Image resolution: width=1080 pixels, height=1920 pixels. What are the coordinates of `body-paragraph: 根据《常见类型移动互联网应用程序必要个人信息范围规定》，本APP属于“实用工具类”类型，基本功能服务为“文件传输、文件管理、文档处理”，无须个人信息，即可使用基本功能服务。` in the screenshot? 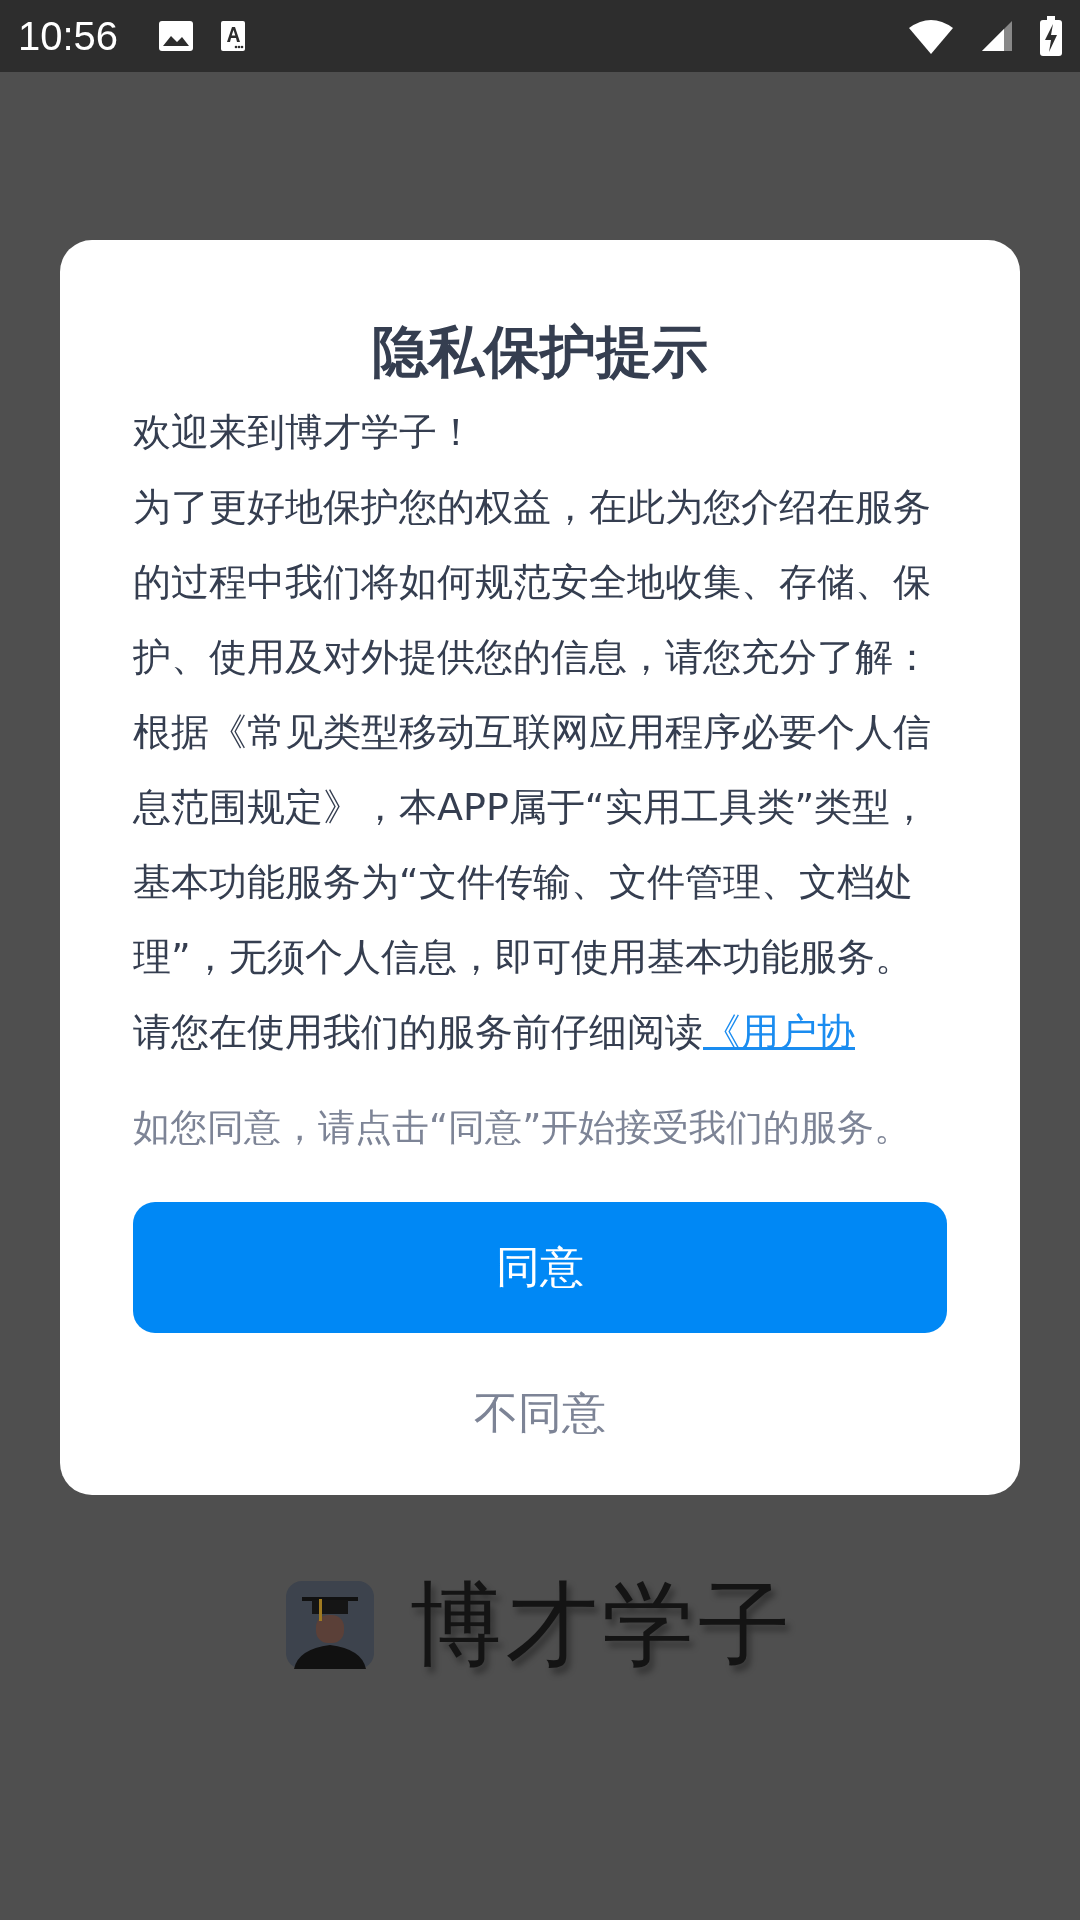 It's located at (532, 845).